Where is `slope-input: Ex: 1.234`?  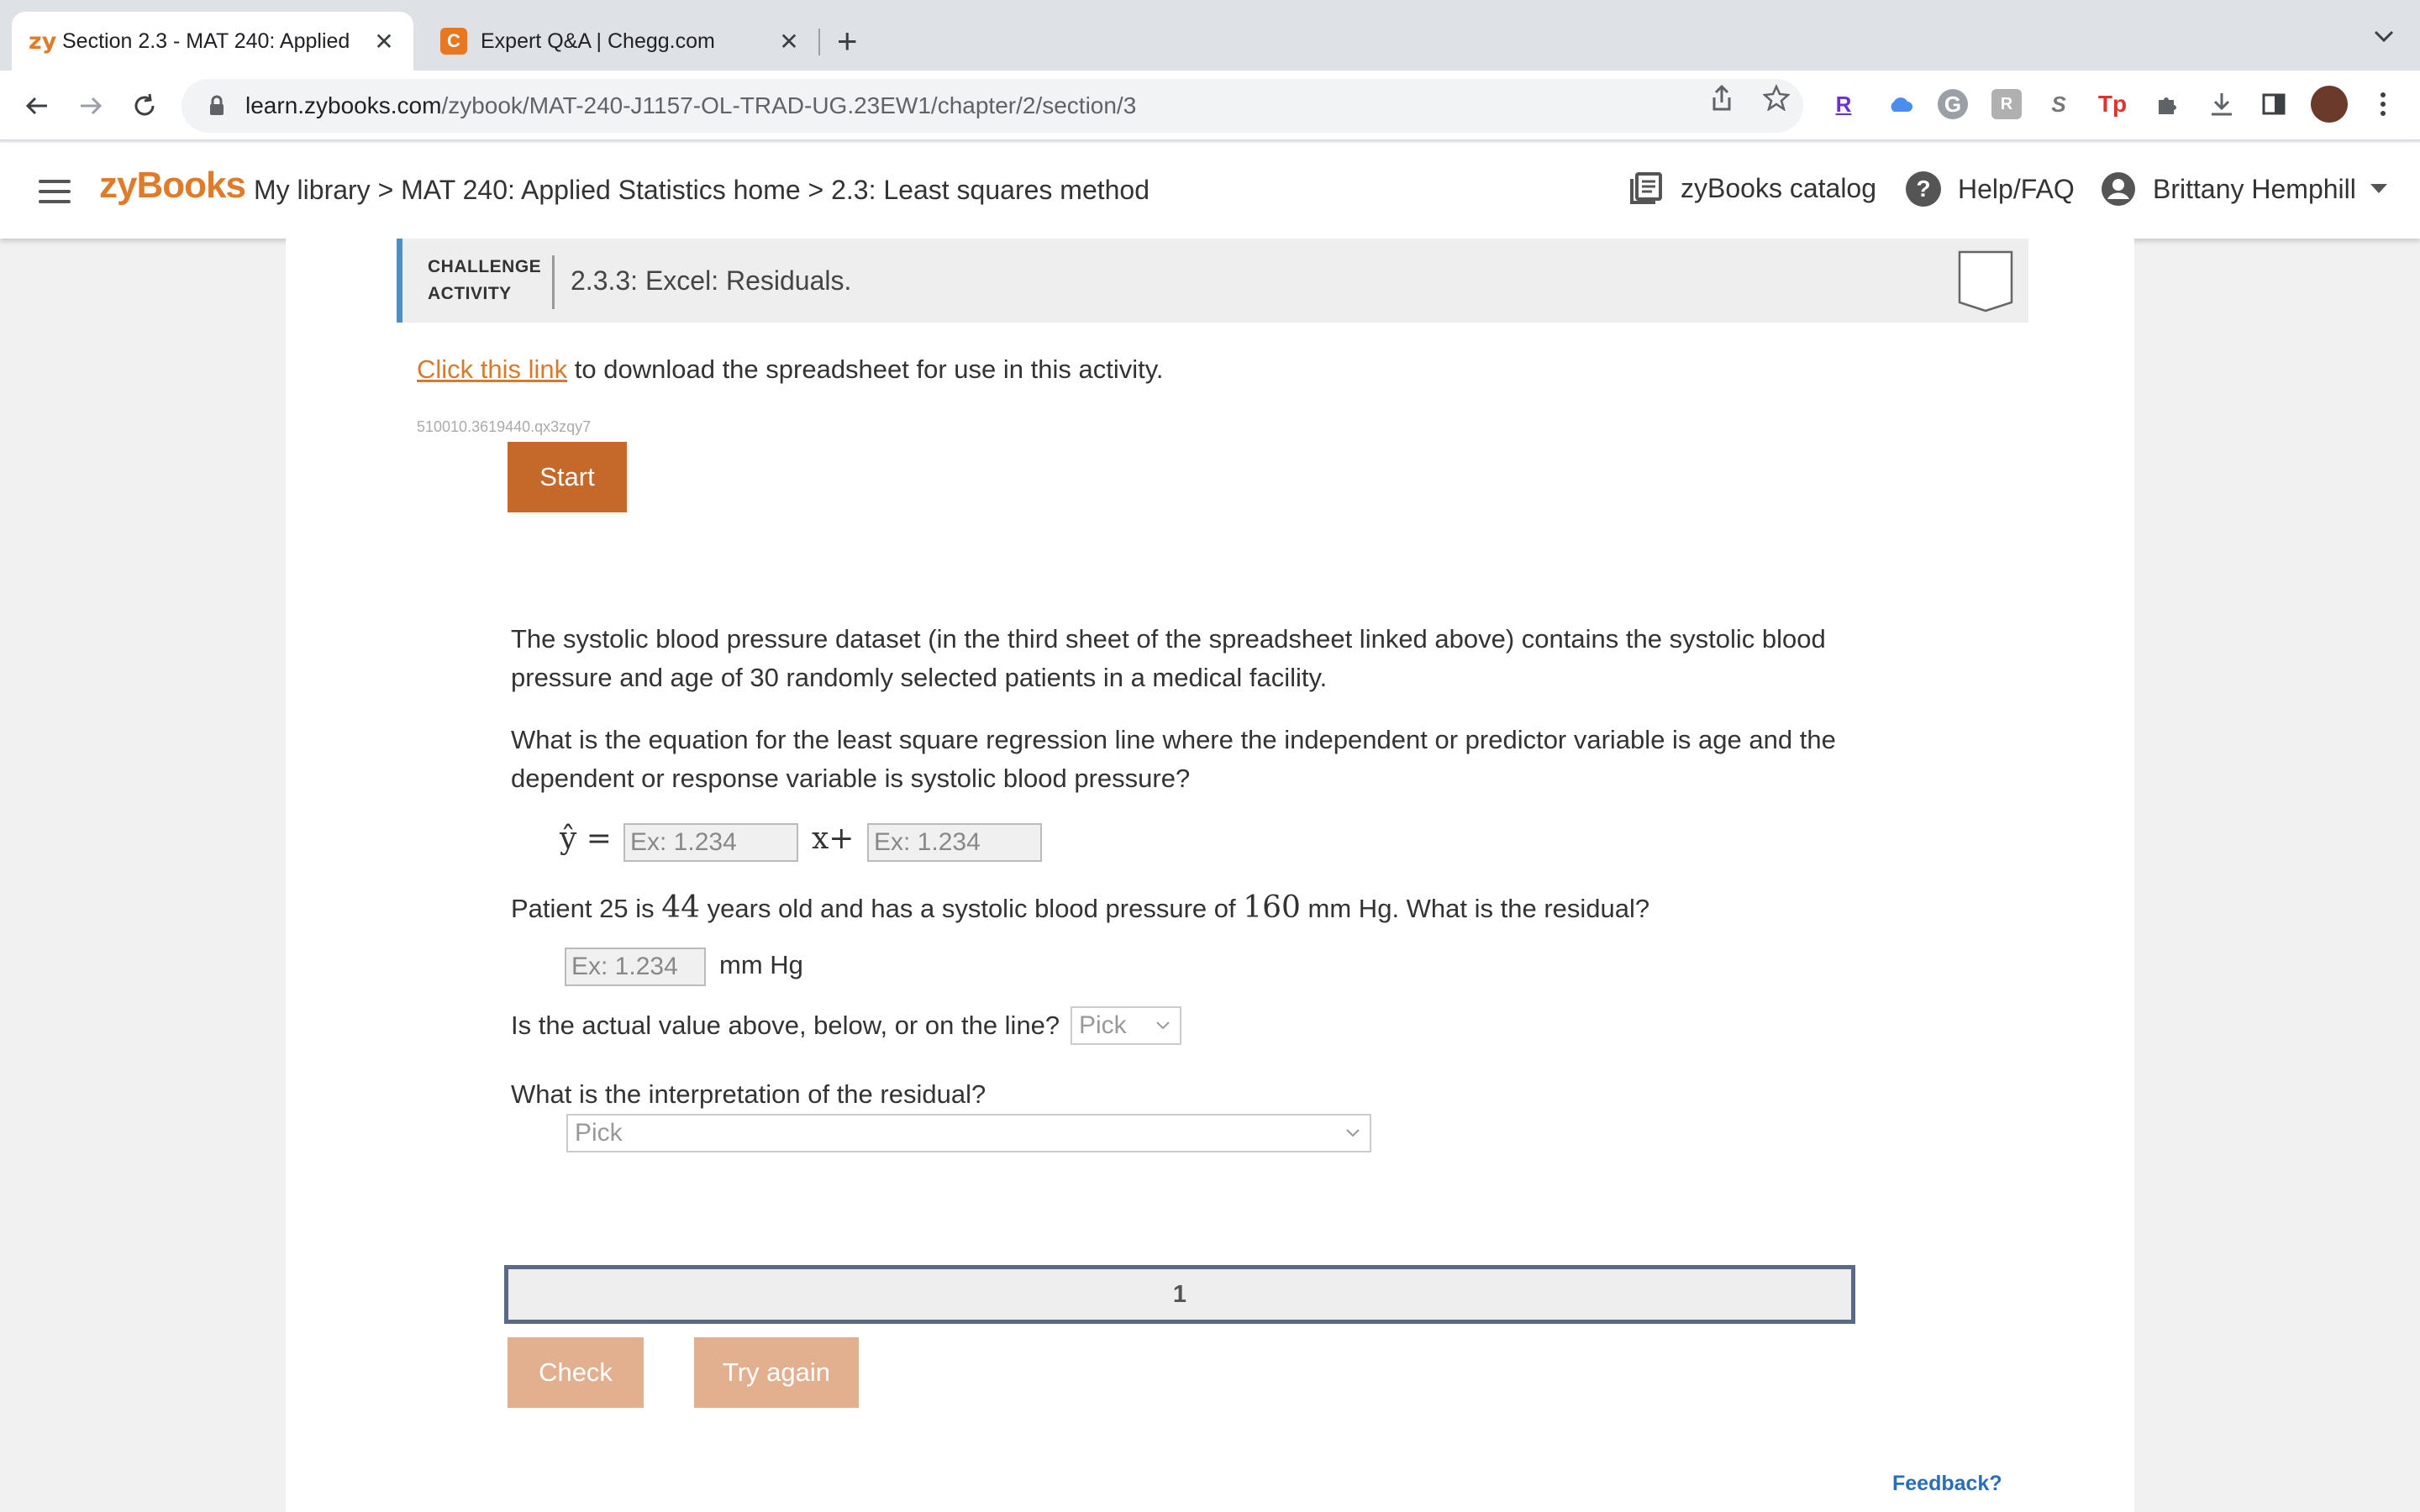
slope-input: Ex: 1.234 is located at coordinates (710, 842).